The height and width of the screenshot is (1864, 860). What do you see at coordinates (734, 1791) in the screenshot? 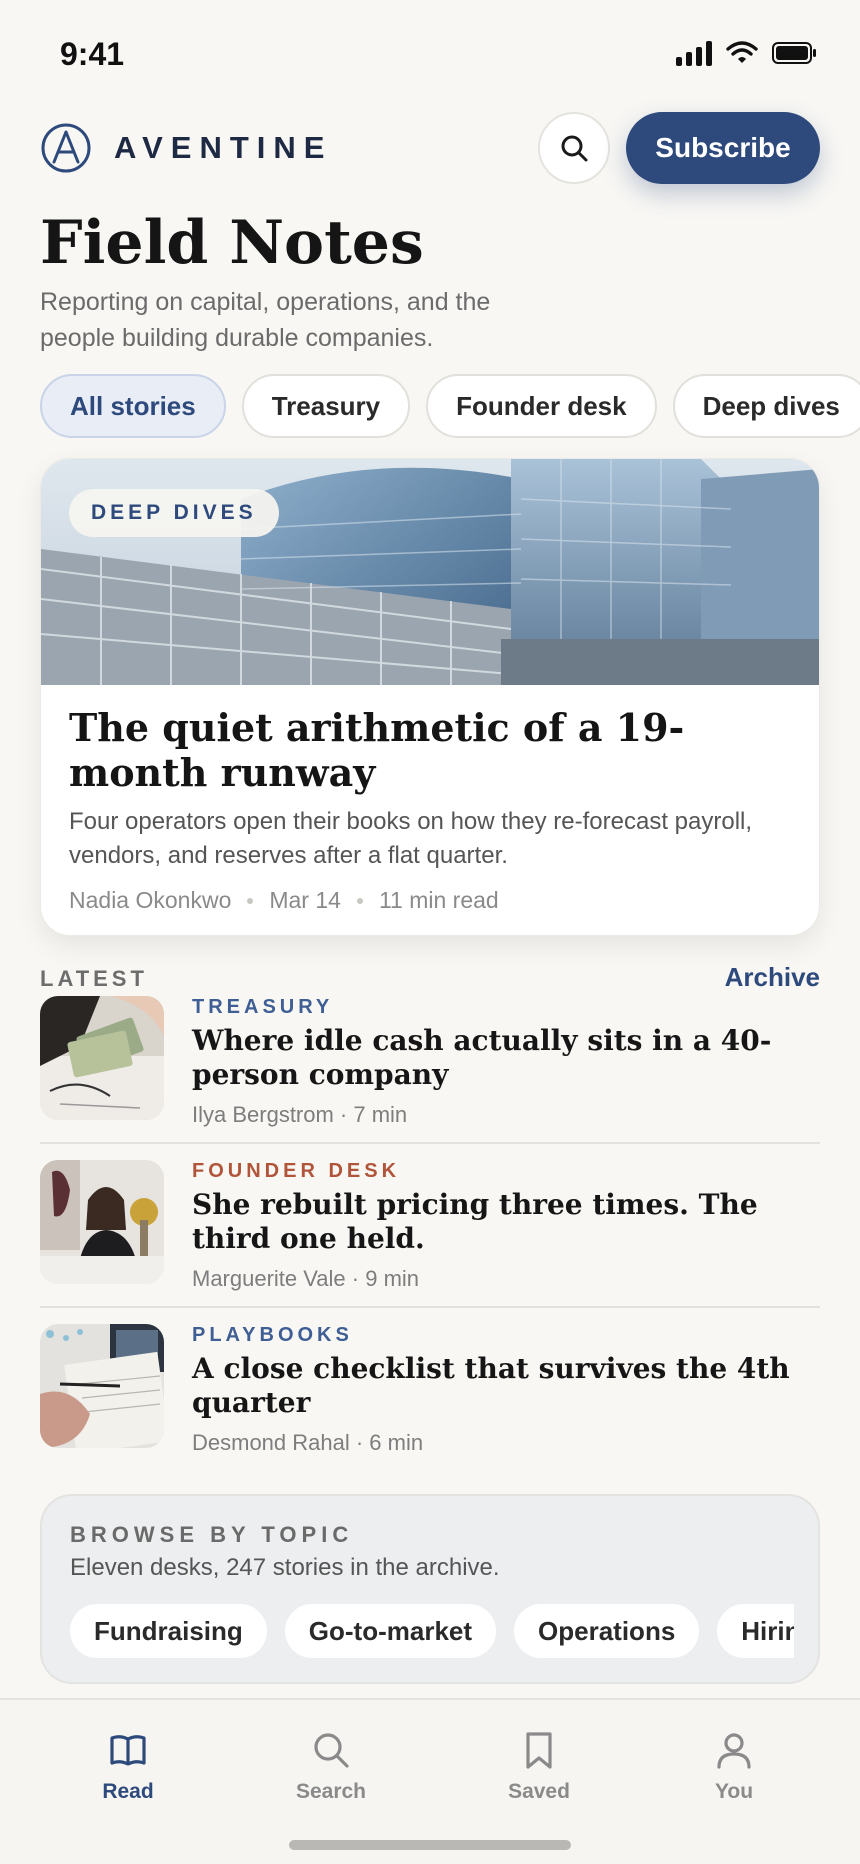
I see `tab-label: You` at bounding box center [734, 1791].